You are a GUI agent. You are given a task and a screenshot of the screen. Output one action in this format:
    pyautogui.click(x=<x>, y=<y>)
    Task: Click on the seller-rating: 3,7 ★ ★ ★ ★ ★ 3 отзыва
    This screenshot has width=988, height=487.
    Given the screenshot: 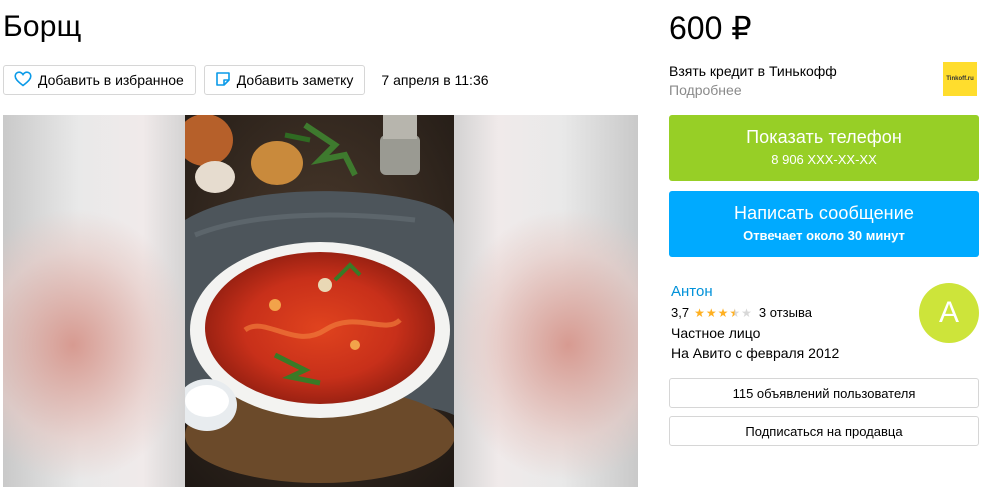 What is the action you would take?
    pyautogui.click(x=741, y=312)
    